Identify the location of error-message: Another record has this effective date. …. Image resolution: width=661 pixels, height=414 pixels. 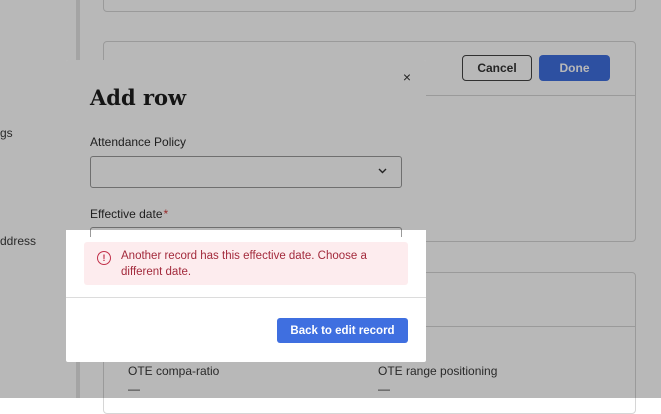
(244, 264).